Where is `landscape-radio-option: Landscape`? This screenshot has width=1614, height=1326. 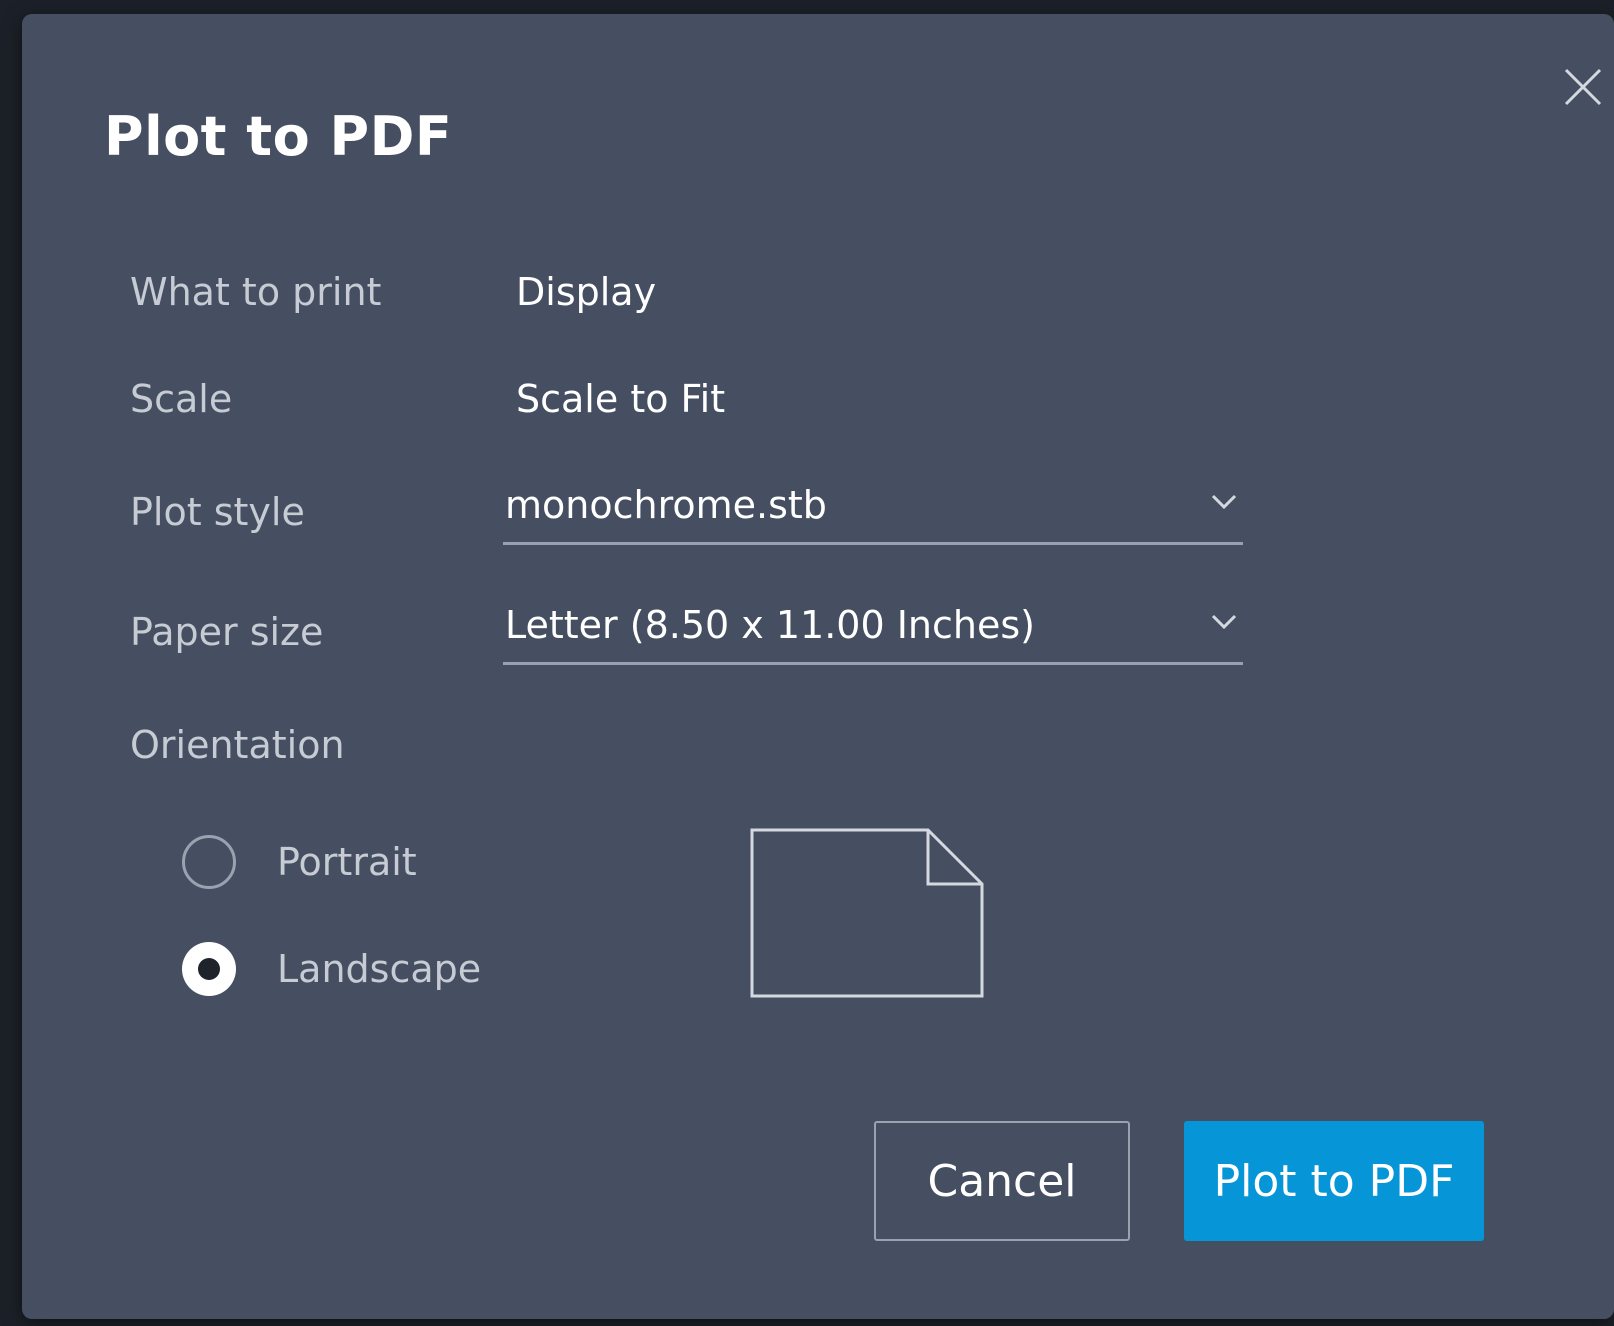 landscape-radio-option: Landscape is located at coordinates (362, 969).